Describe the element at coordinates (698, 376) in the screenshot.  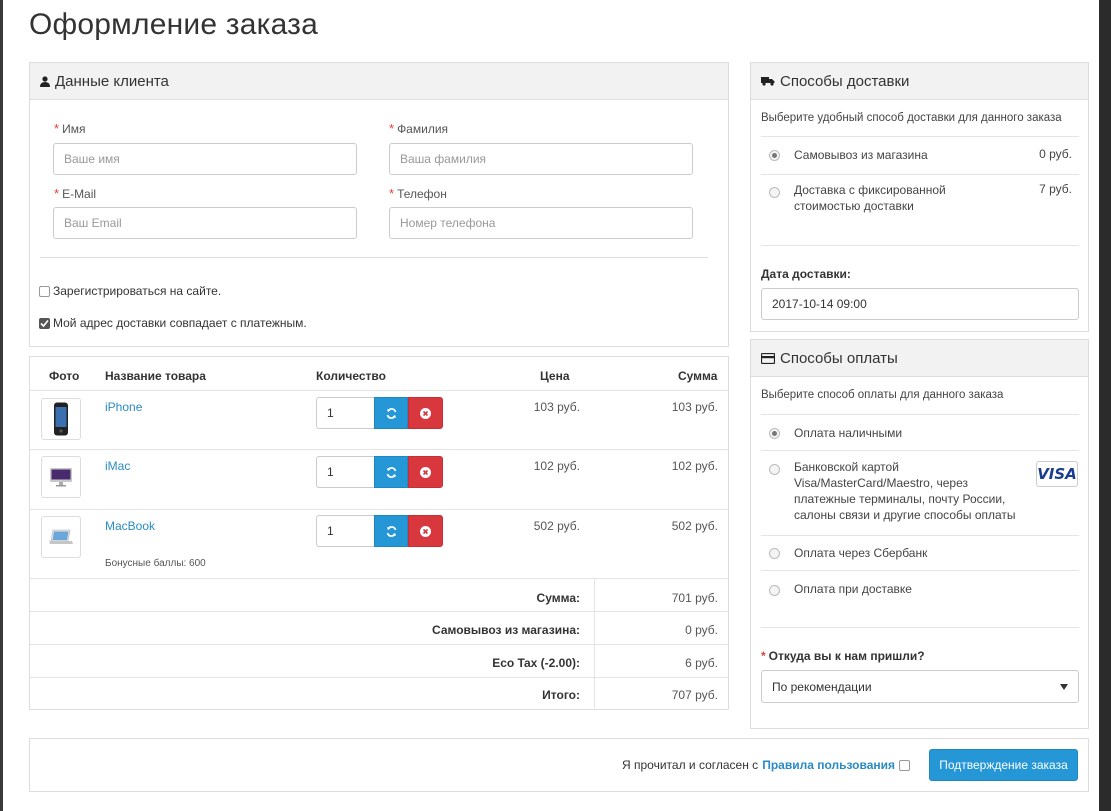
I see `column-header-total: Сумма` at that location.